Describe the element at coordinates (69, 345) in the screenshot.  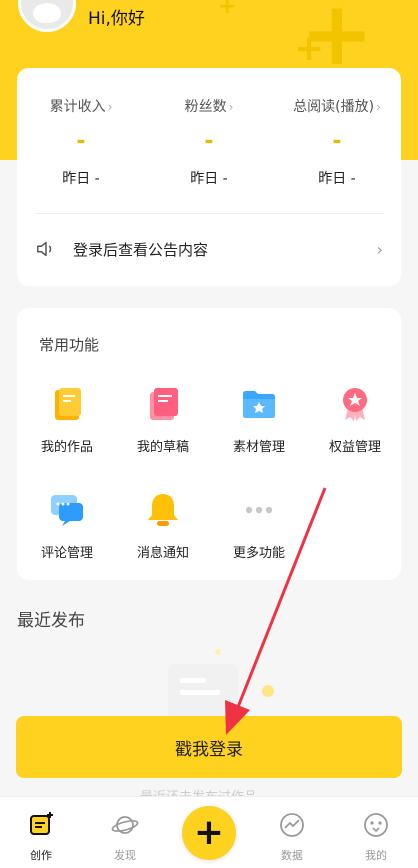
I see `section-title: 常用功能` at that location.